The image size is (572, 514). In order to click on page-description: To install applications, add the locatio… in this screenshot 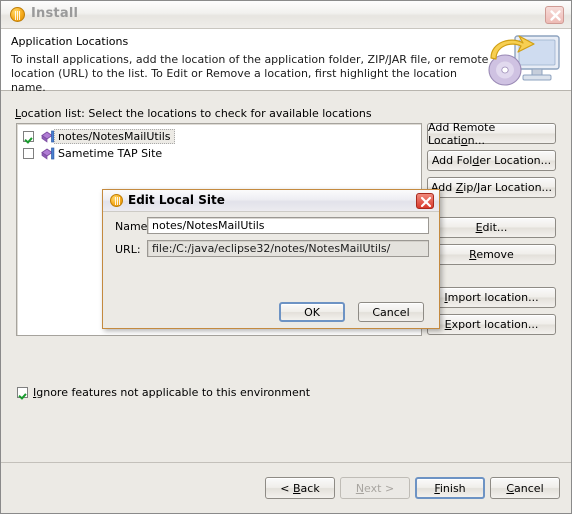, I will do `click(250, 73)`.